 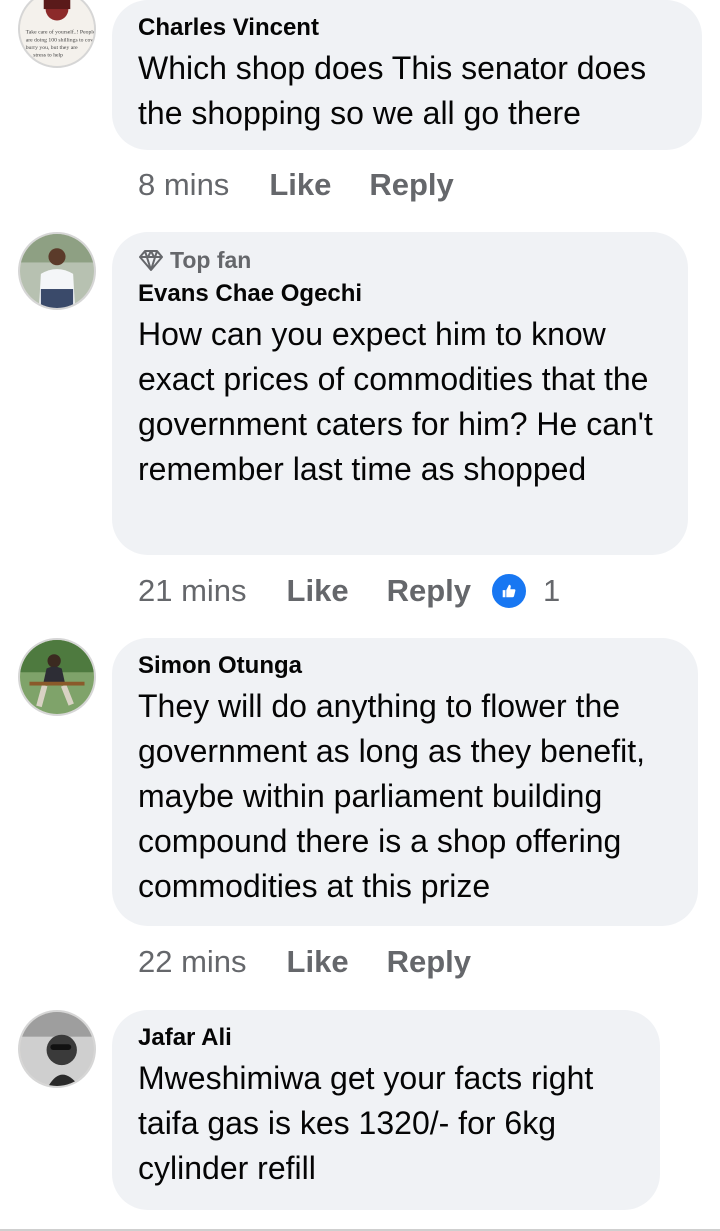 I want to click on reaction-count: 1, so click(x=524, y=591).